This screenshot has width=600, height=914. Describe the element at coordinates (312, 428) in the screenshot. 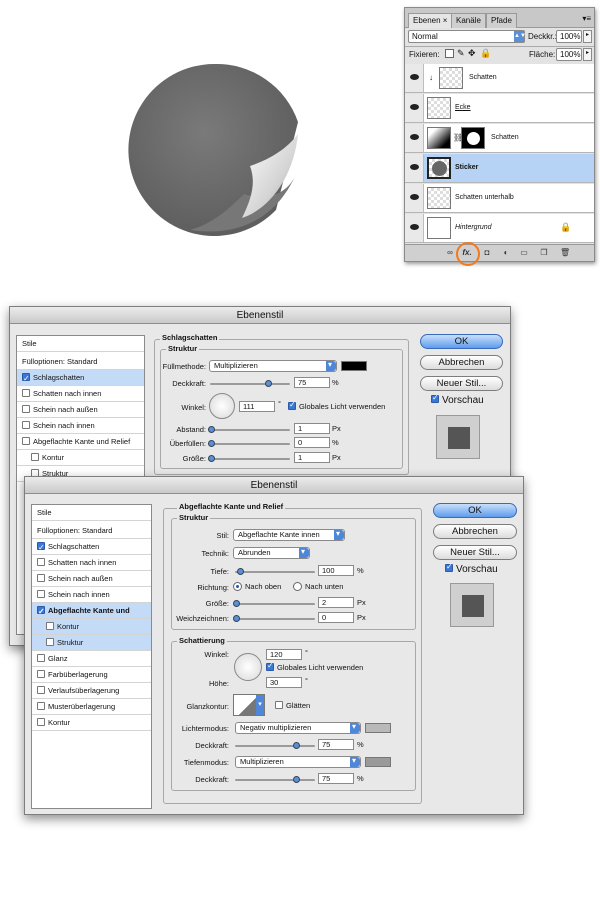

I see `distance-field: 1` at that location.